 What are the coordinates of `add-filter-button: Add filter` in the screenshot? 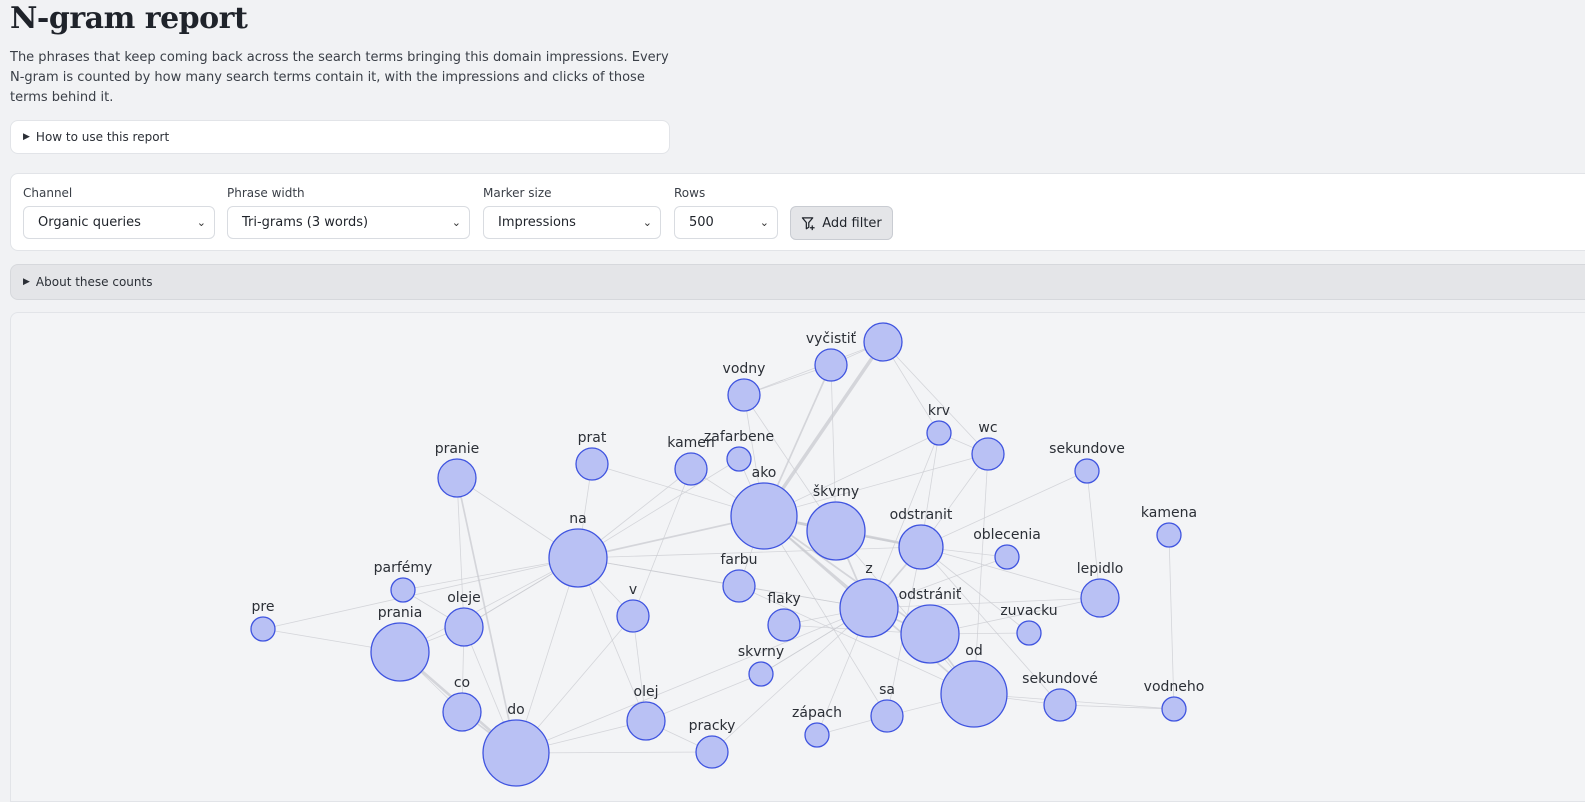 It's located at (841, 223).